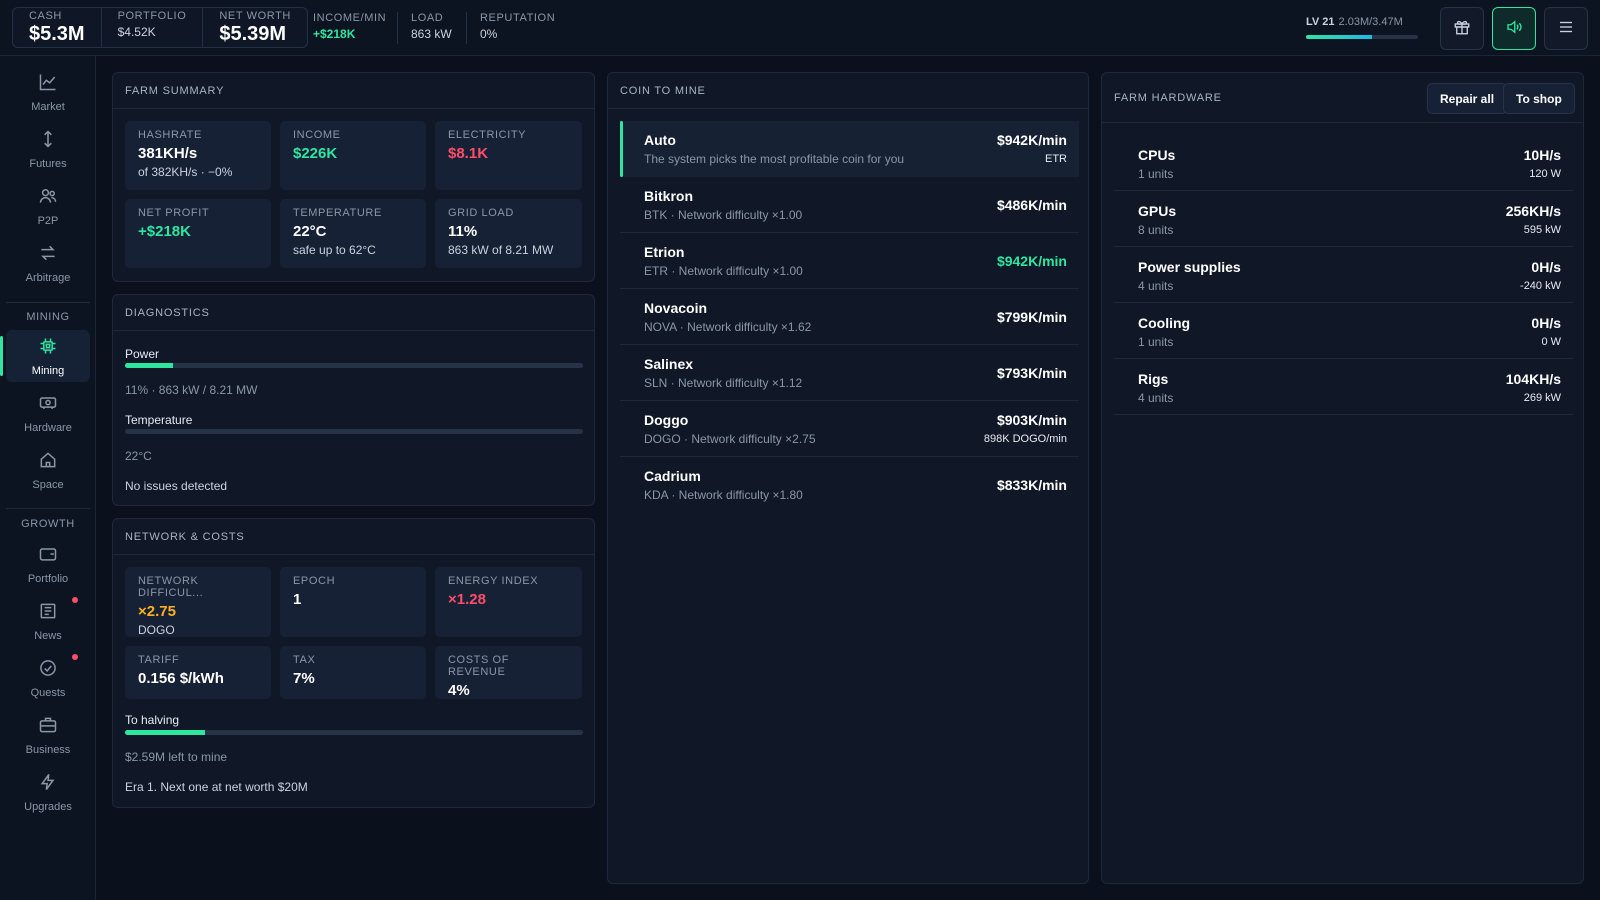 The width and height of the screenshot is (1600, 900). Describe the element at coordinates (152, 16) in the screenshot. I see `portfolio-label: PORTFOLIO` at that location.